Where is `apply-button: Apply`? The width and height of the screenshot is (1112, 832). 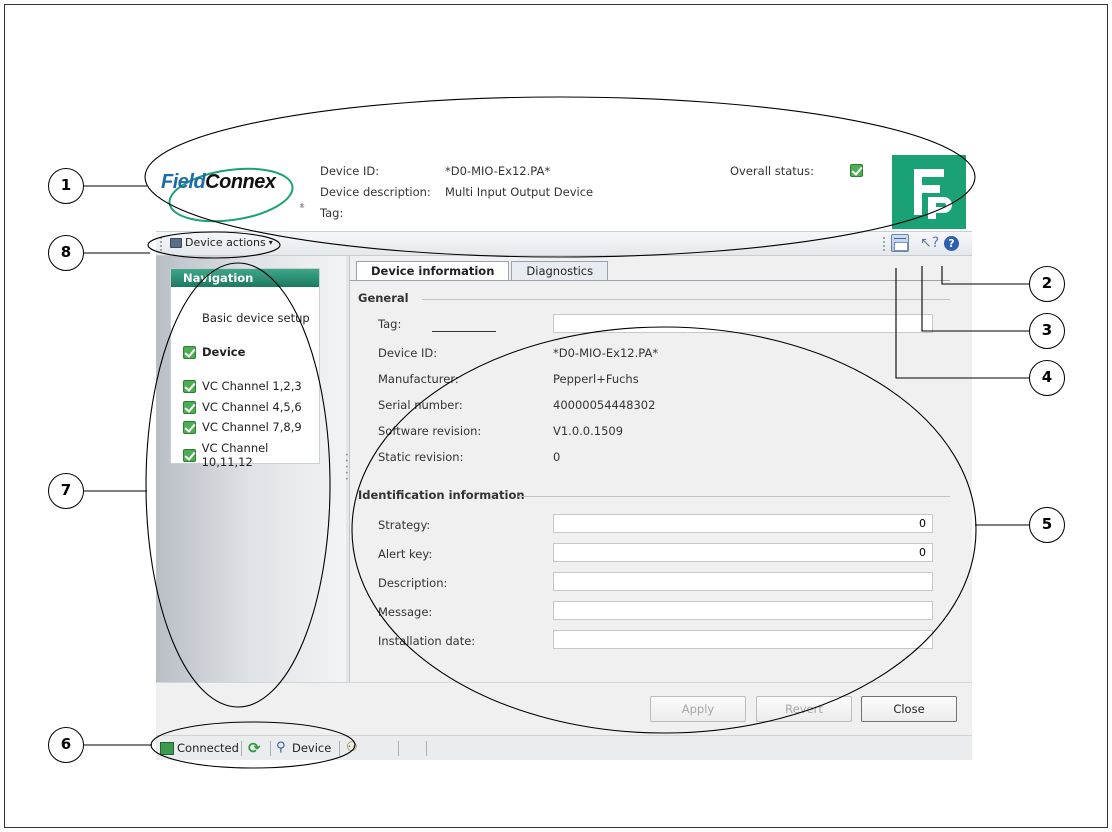 apply-button: Apply is located at coordinates (698, 709).